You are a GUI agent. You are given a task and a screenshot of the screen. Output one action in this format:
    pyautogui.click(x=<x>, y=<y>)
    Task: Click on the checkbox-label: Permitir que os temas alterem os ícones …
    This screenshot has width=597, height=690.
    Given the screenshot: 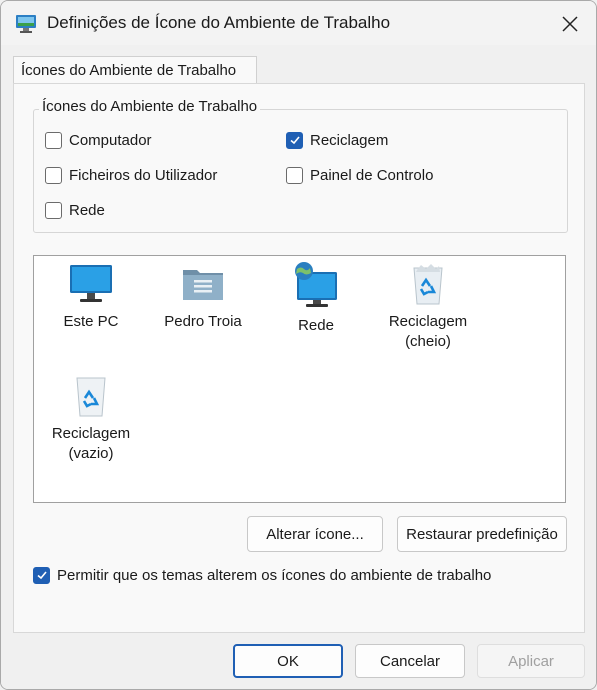 What is the action you would take?
    pyautogui.click(x=274, y=575)
    